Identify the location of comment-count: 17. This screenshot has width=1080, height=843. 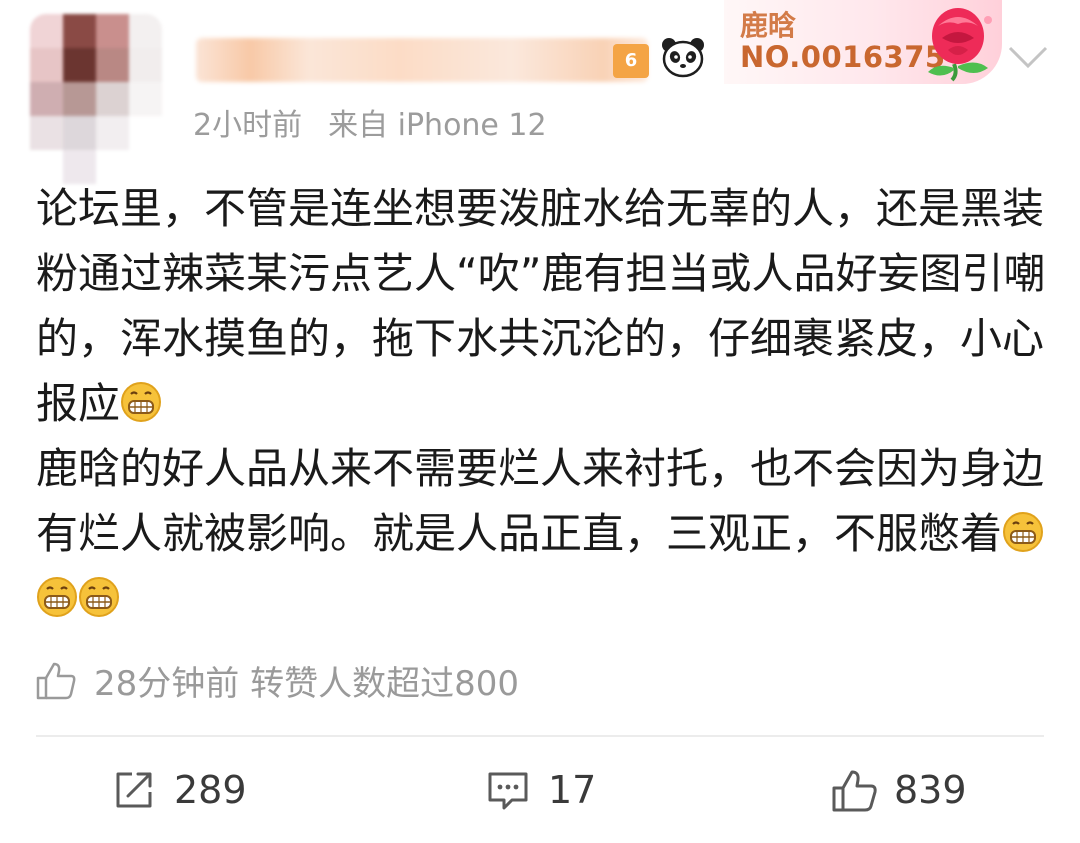
(572, 790).